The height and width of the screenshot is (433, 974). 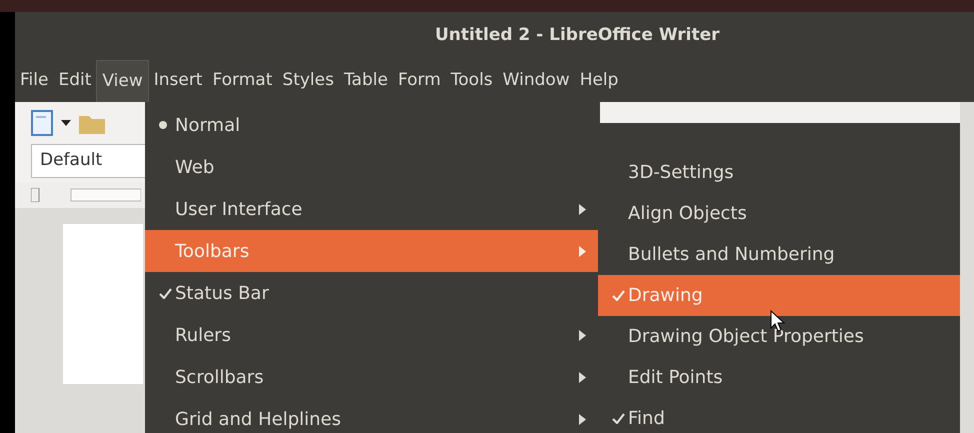 I want to click on menu-item: Find, so click(x=779, y=415).